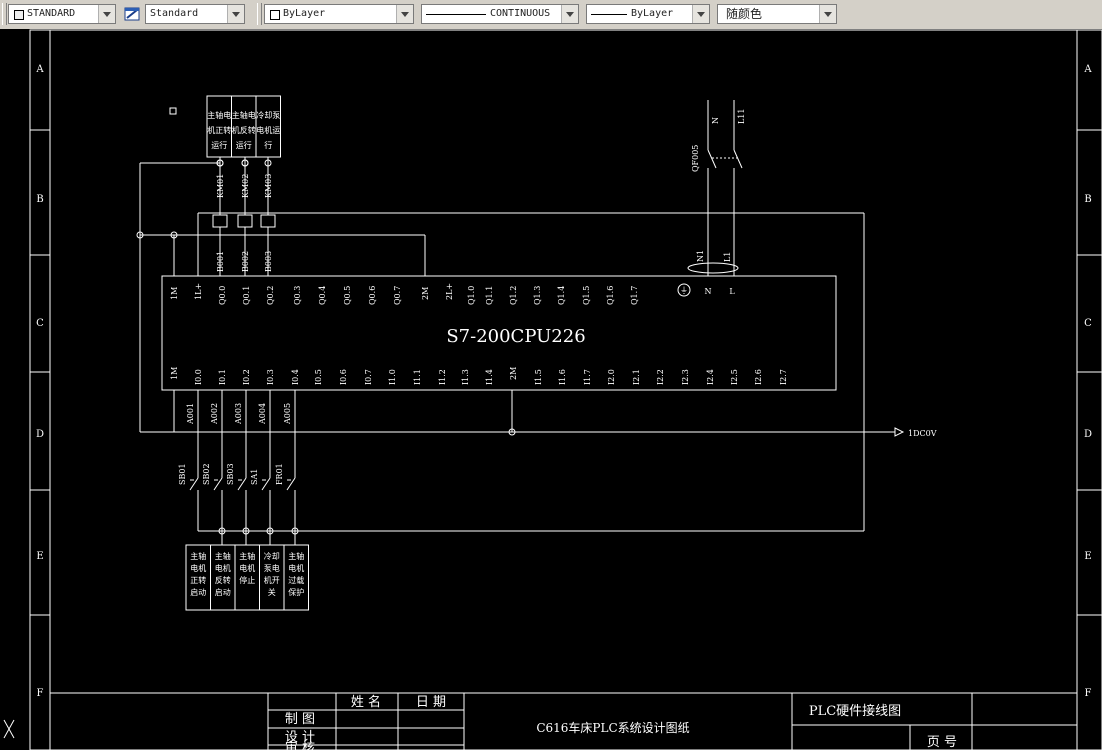 The width and height of the screenshot is (1102, 750). Describe the element at coordinates (372, 295) in the screenshot. I see `plc-output-terminal: Q0.6` at that location.